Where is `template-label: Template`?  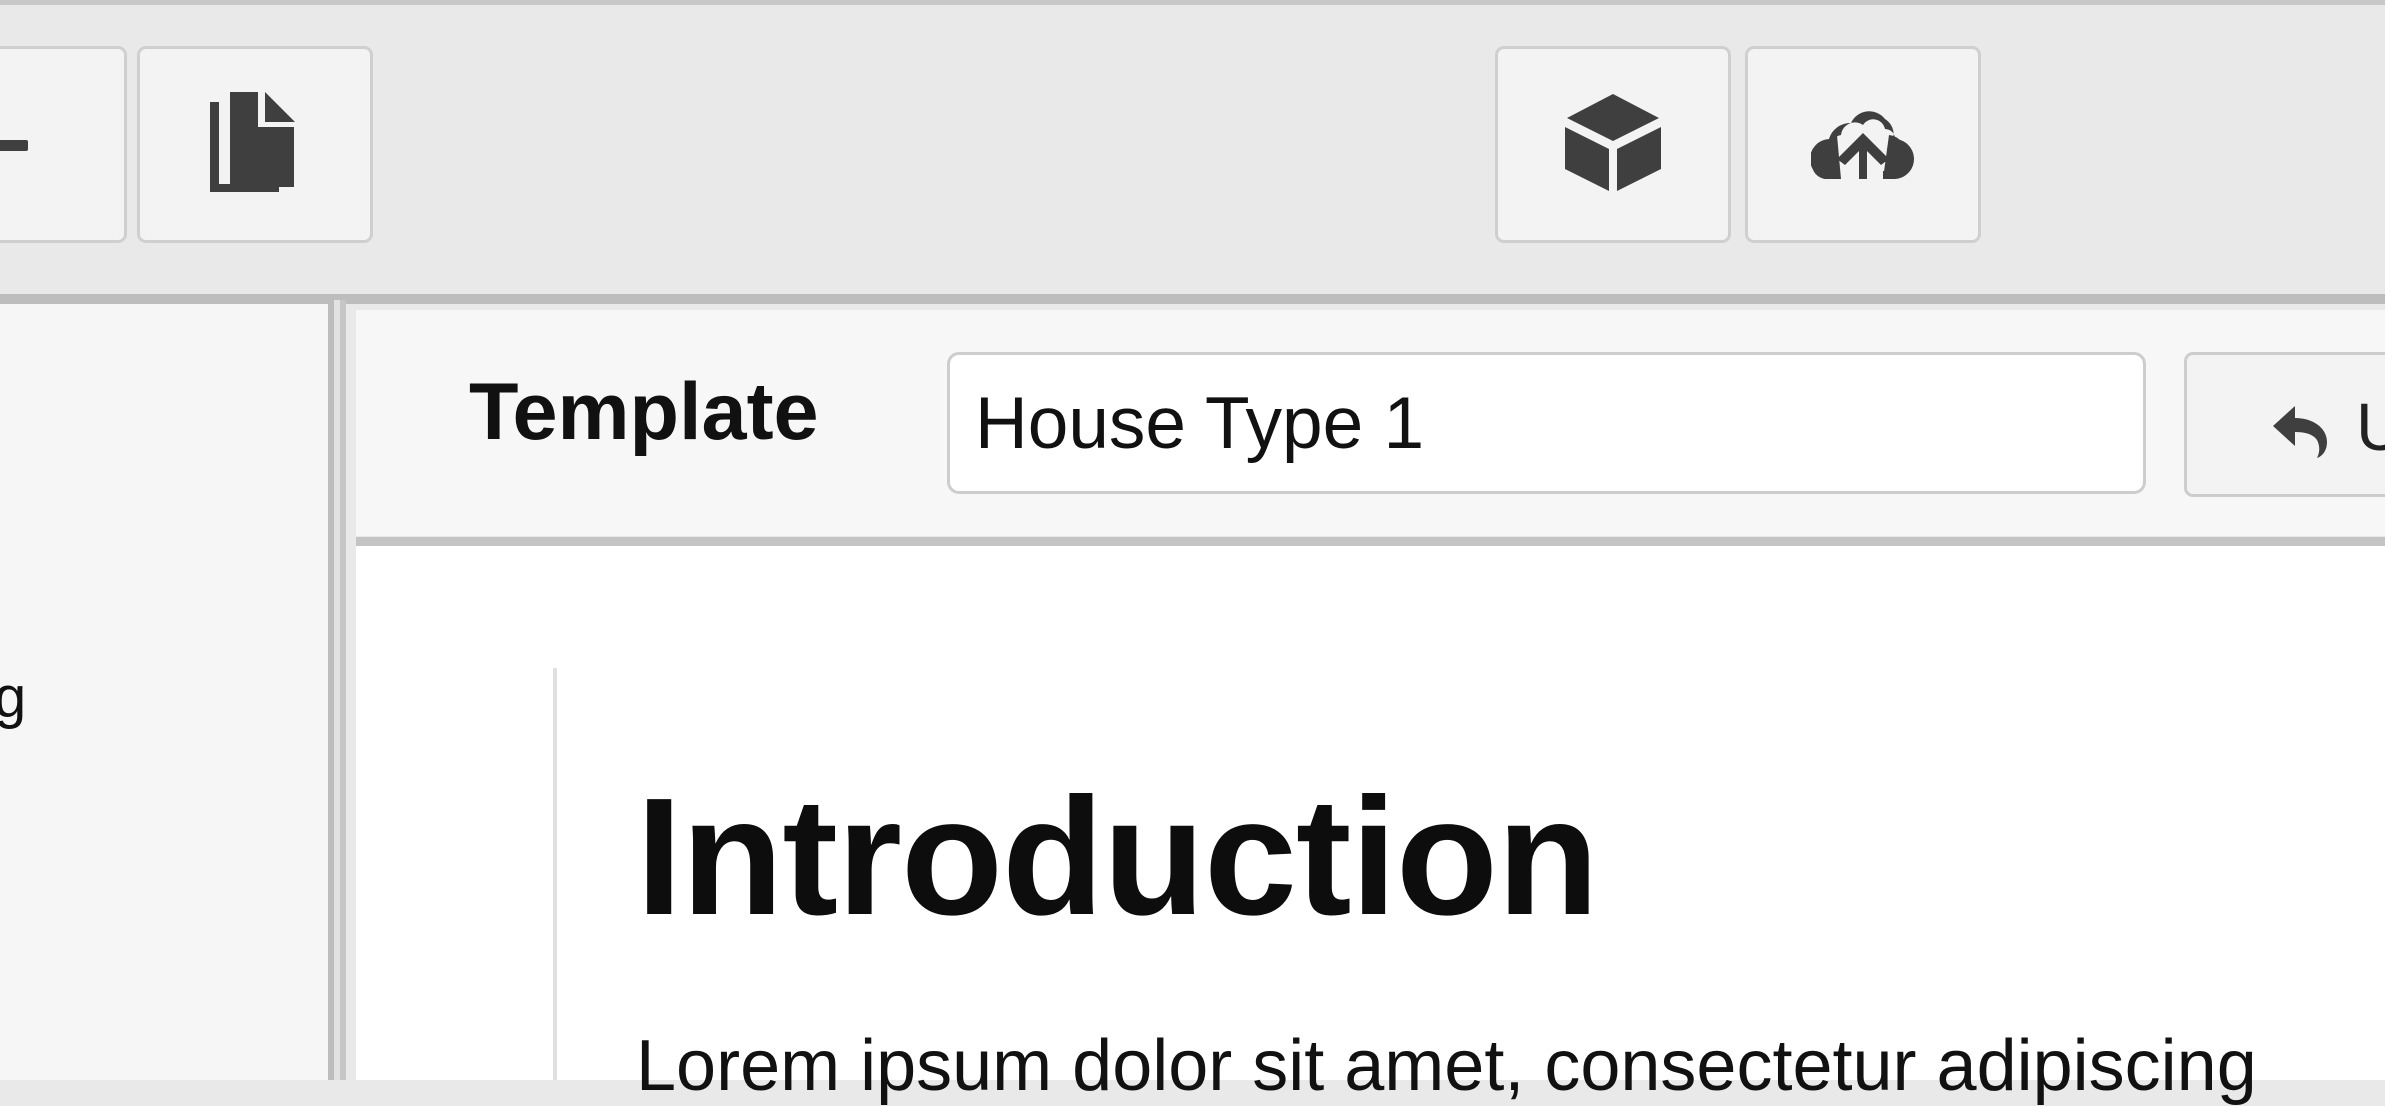
template-label: Template is located at coordinates (644, 412).